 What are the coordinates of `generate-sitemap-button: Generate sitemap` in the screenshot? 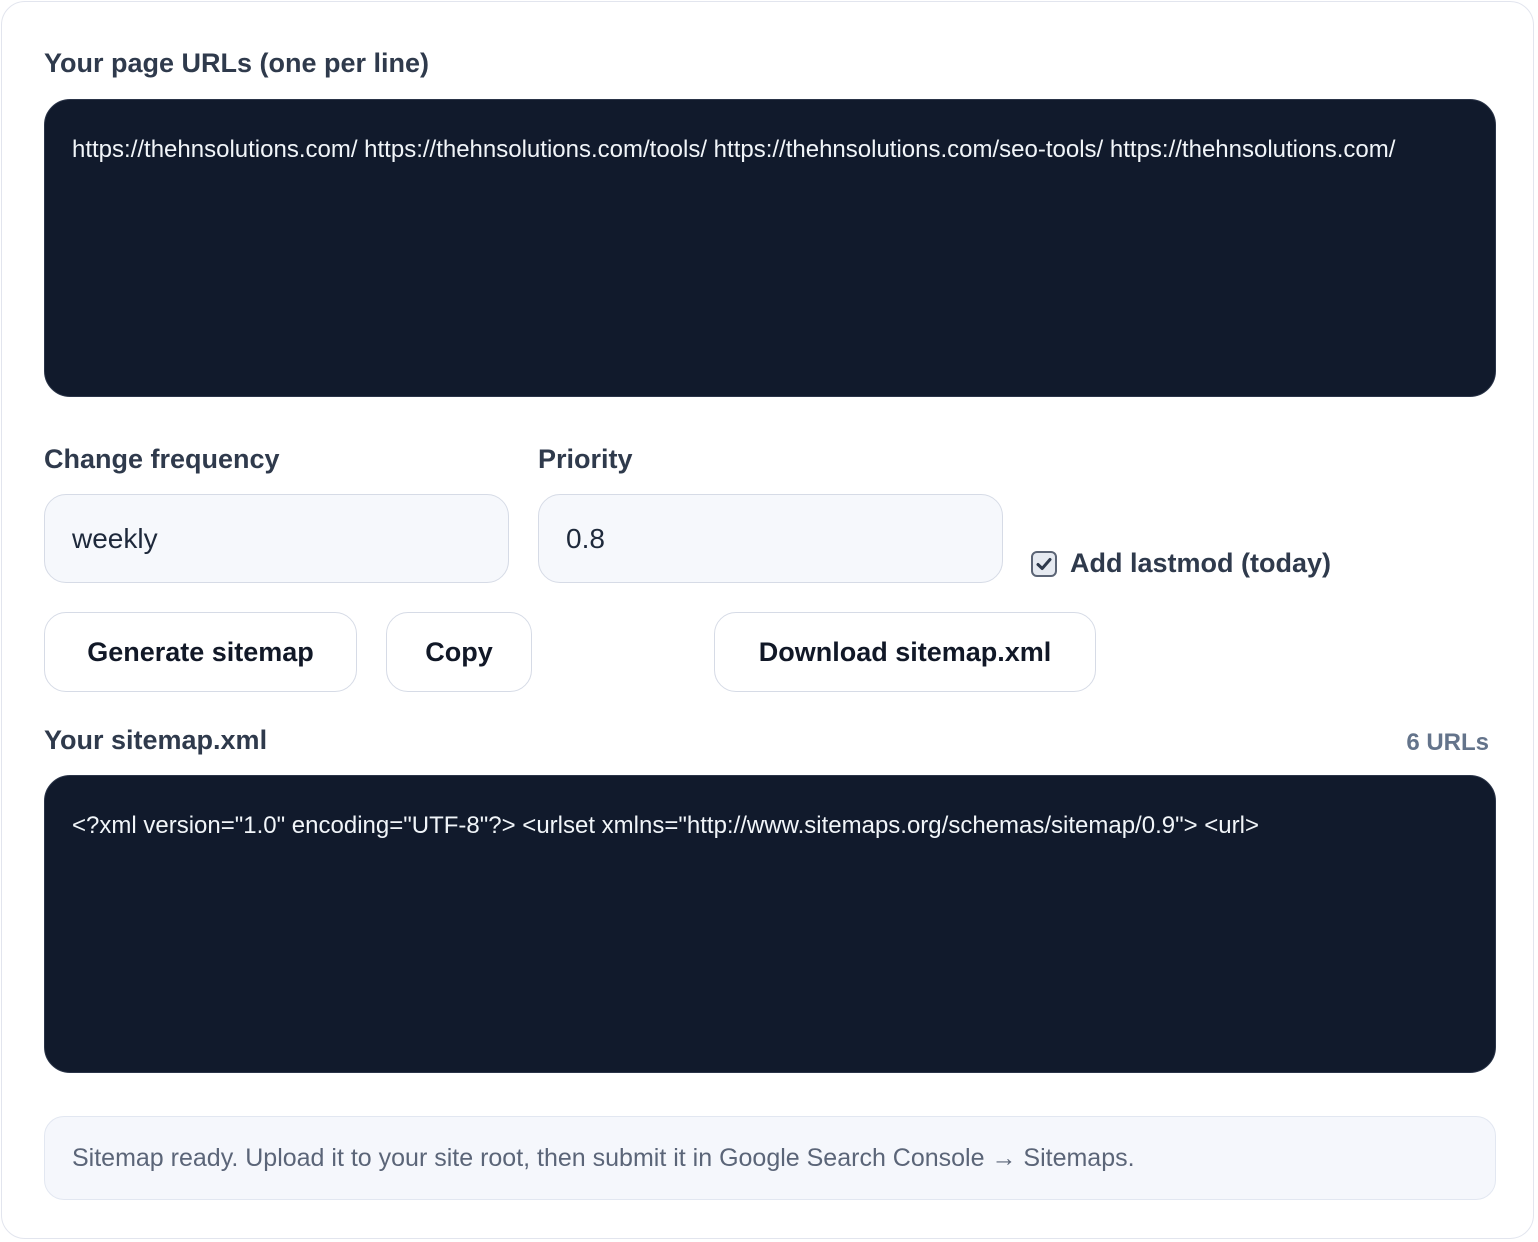 It's located at (200, 652).